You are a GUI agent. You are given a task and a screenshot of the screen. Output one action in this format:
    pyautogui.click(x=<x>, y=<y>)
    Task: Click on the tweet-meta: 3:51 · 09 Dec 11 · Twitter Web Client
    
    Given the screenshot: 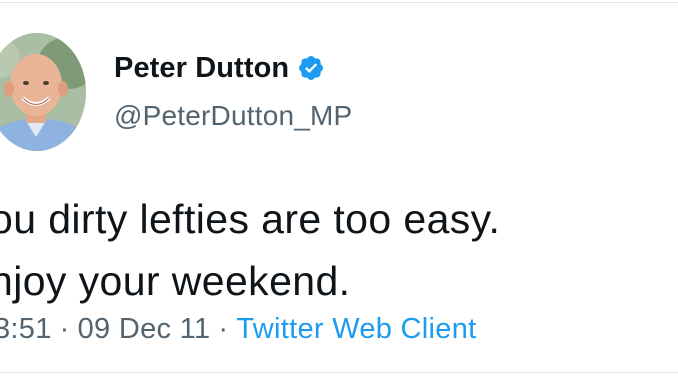 What is the action you would take?
    pyautogui.click(x=238, y=329)
    